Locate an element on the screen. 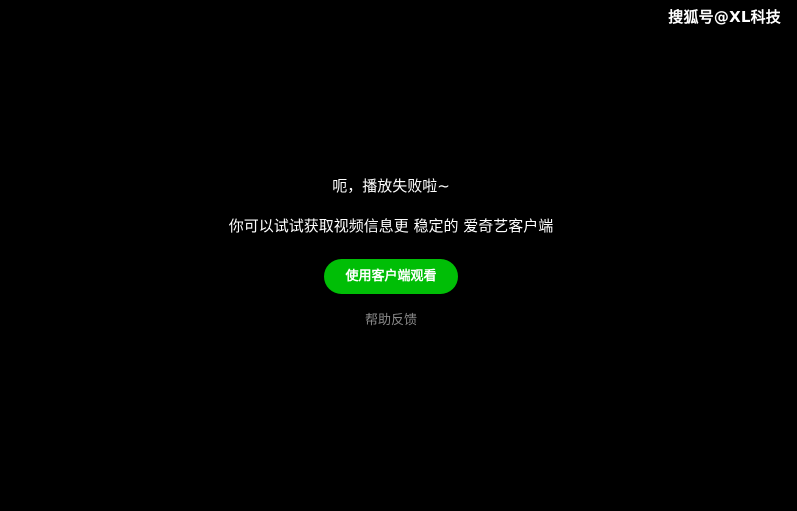  help-feedback-row: 帮助反馈 is located at coordinates (391, 318).